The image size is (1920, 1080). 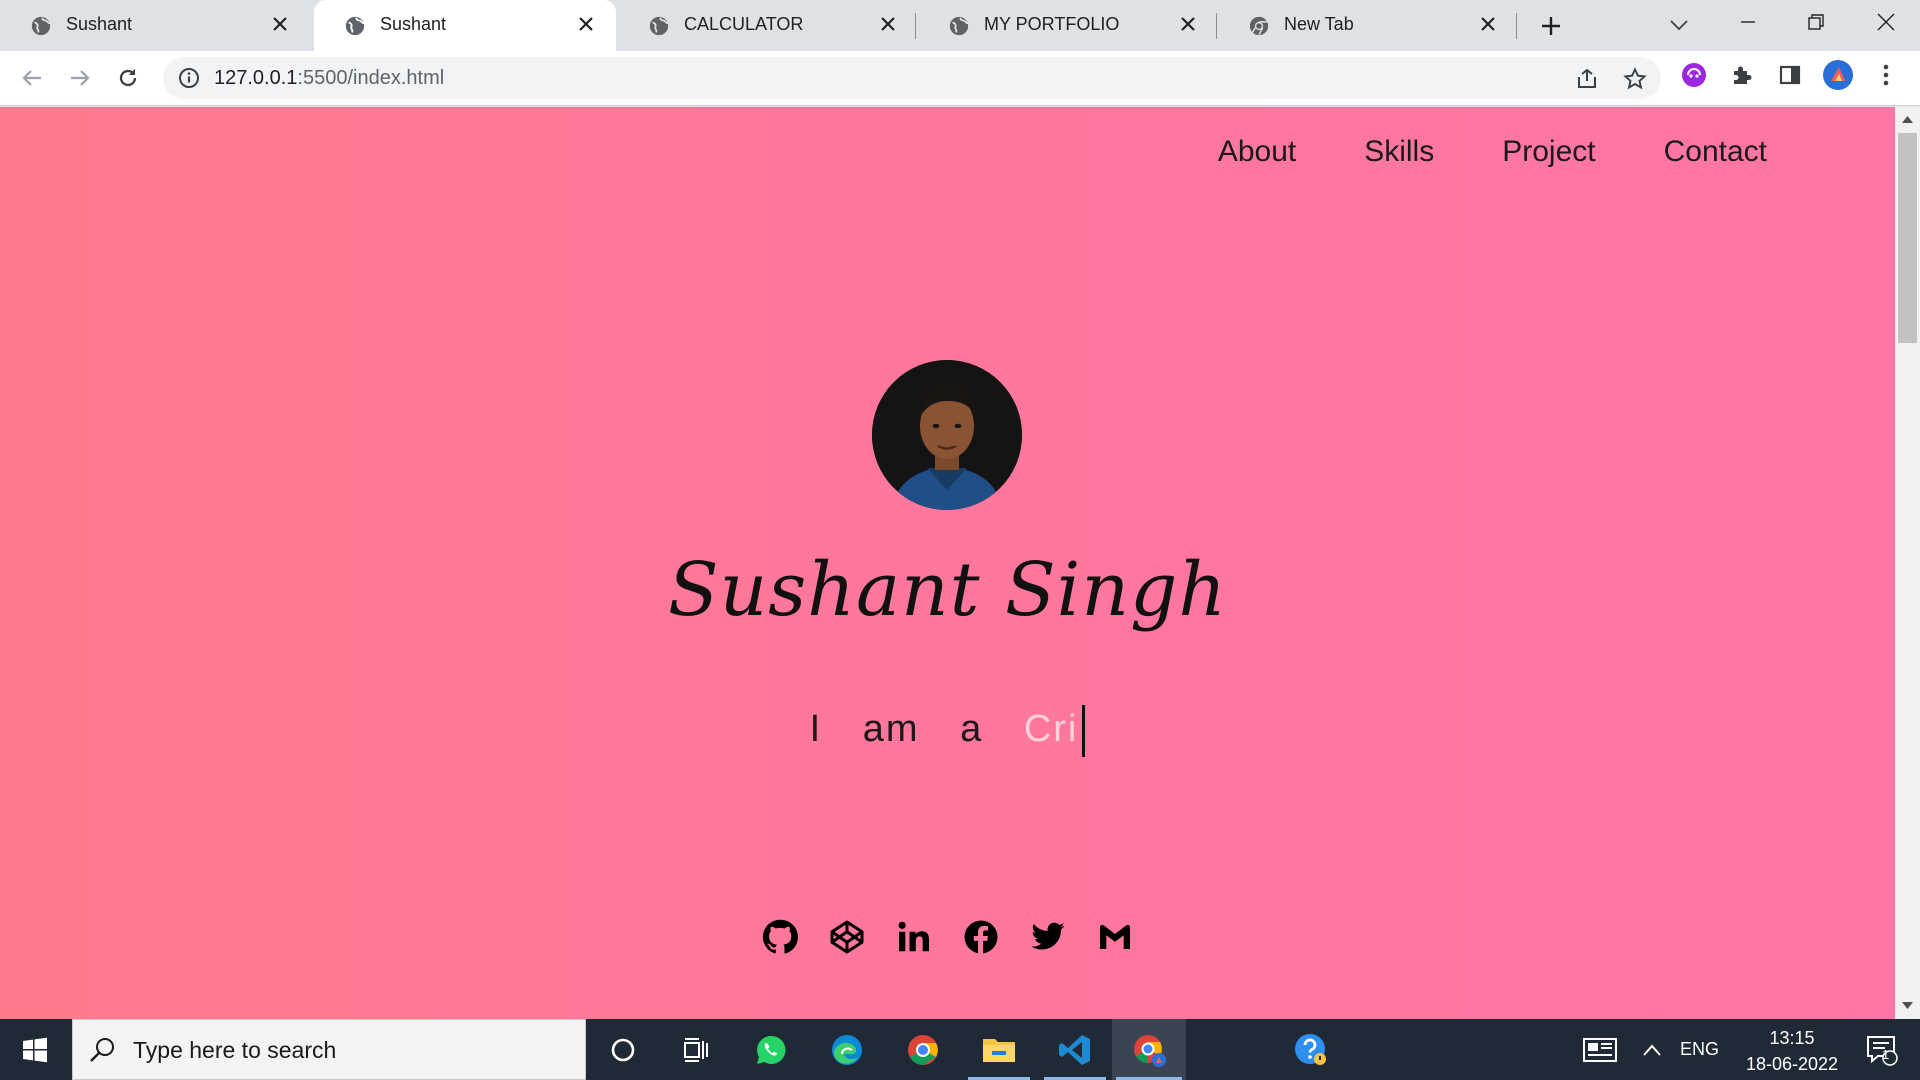 What do you see at coordinates (847, 937) in the screenshot?
I see `codepen-link` at bounding box center [847, 937].